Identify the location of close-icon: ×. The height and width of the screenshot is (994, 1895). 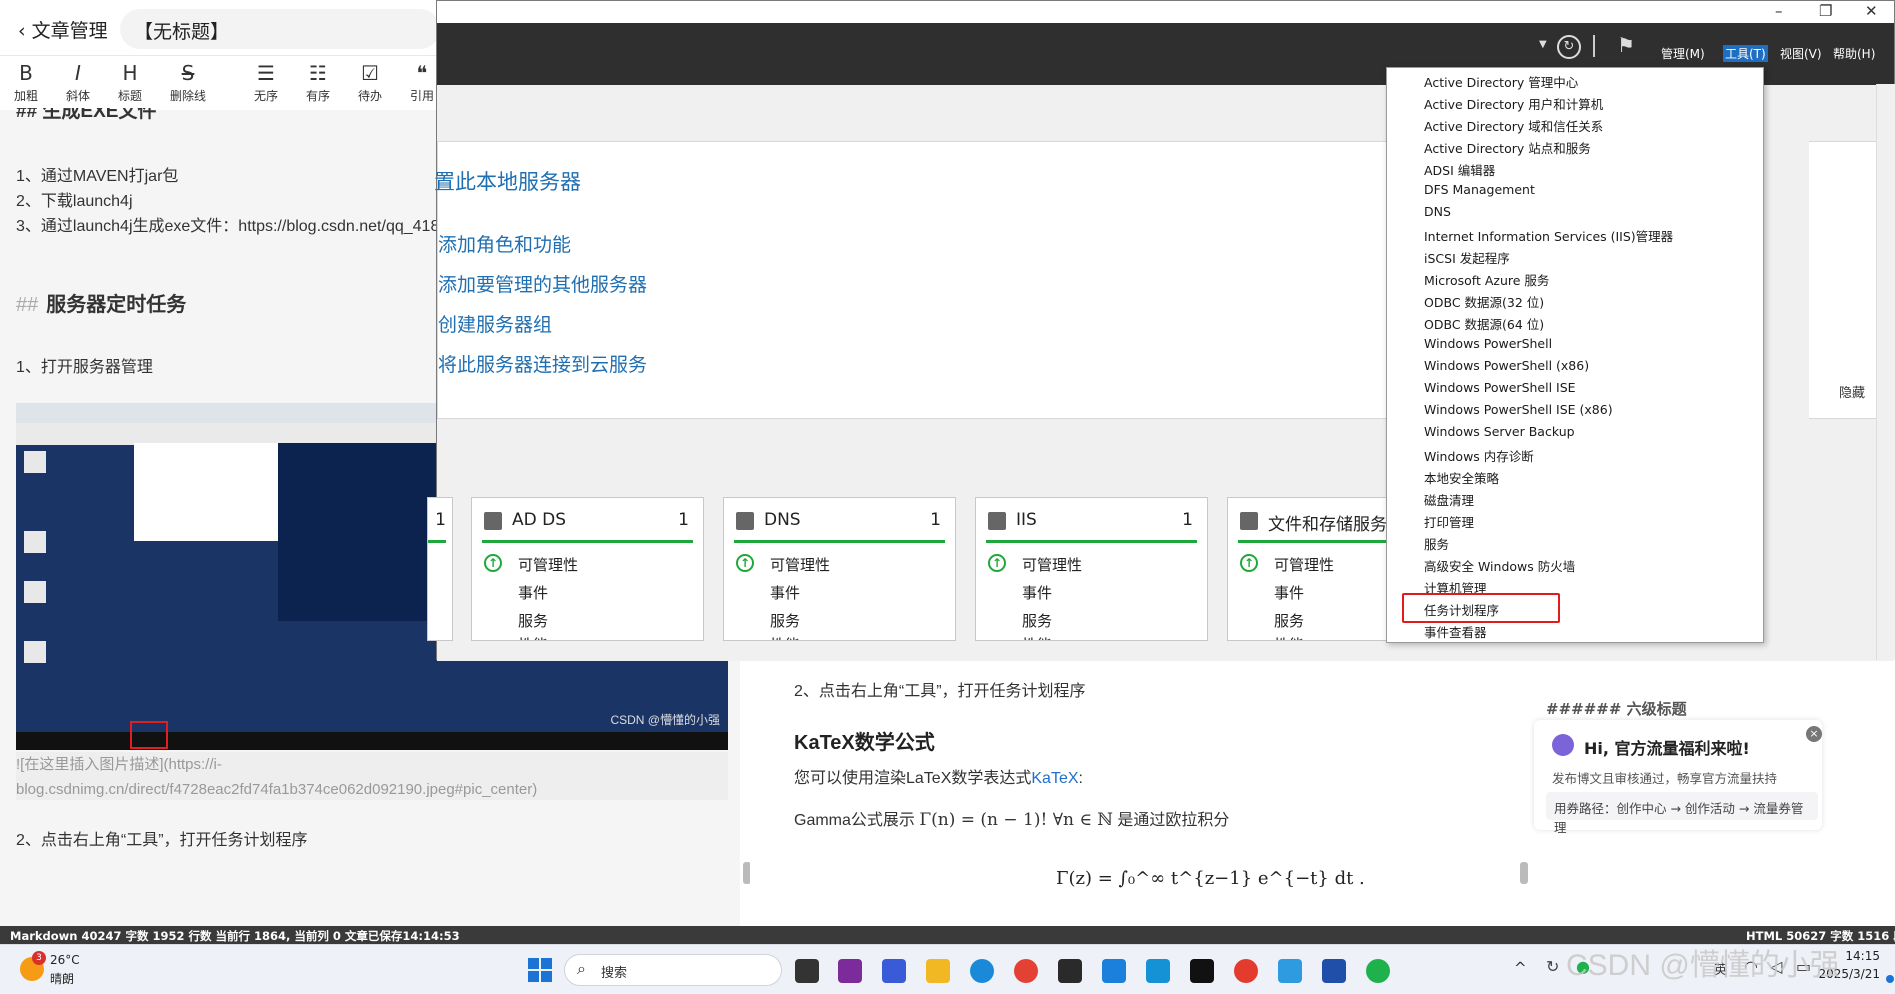
(1814, 734).